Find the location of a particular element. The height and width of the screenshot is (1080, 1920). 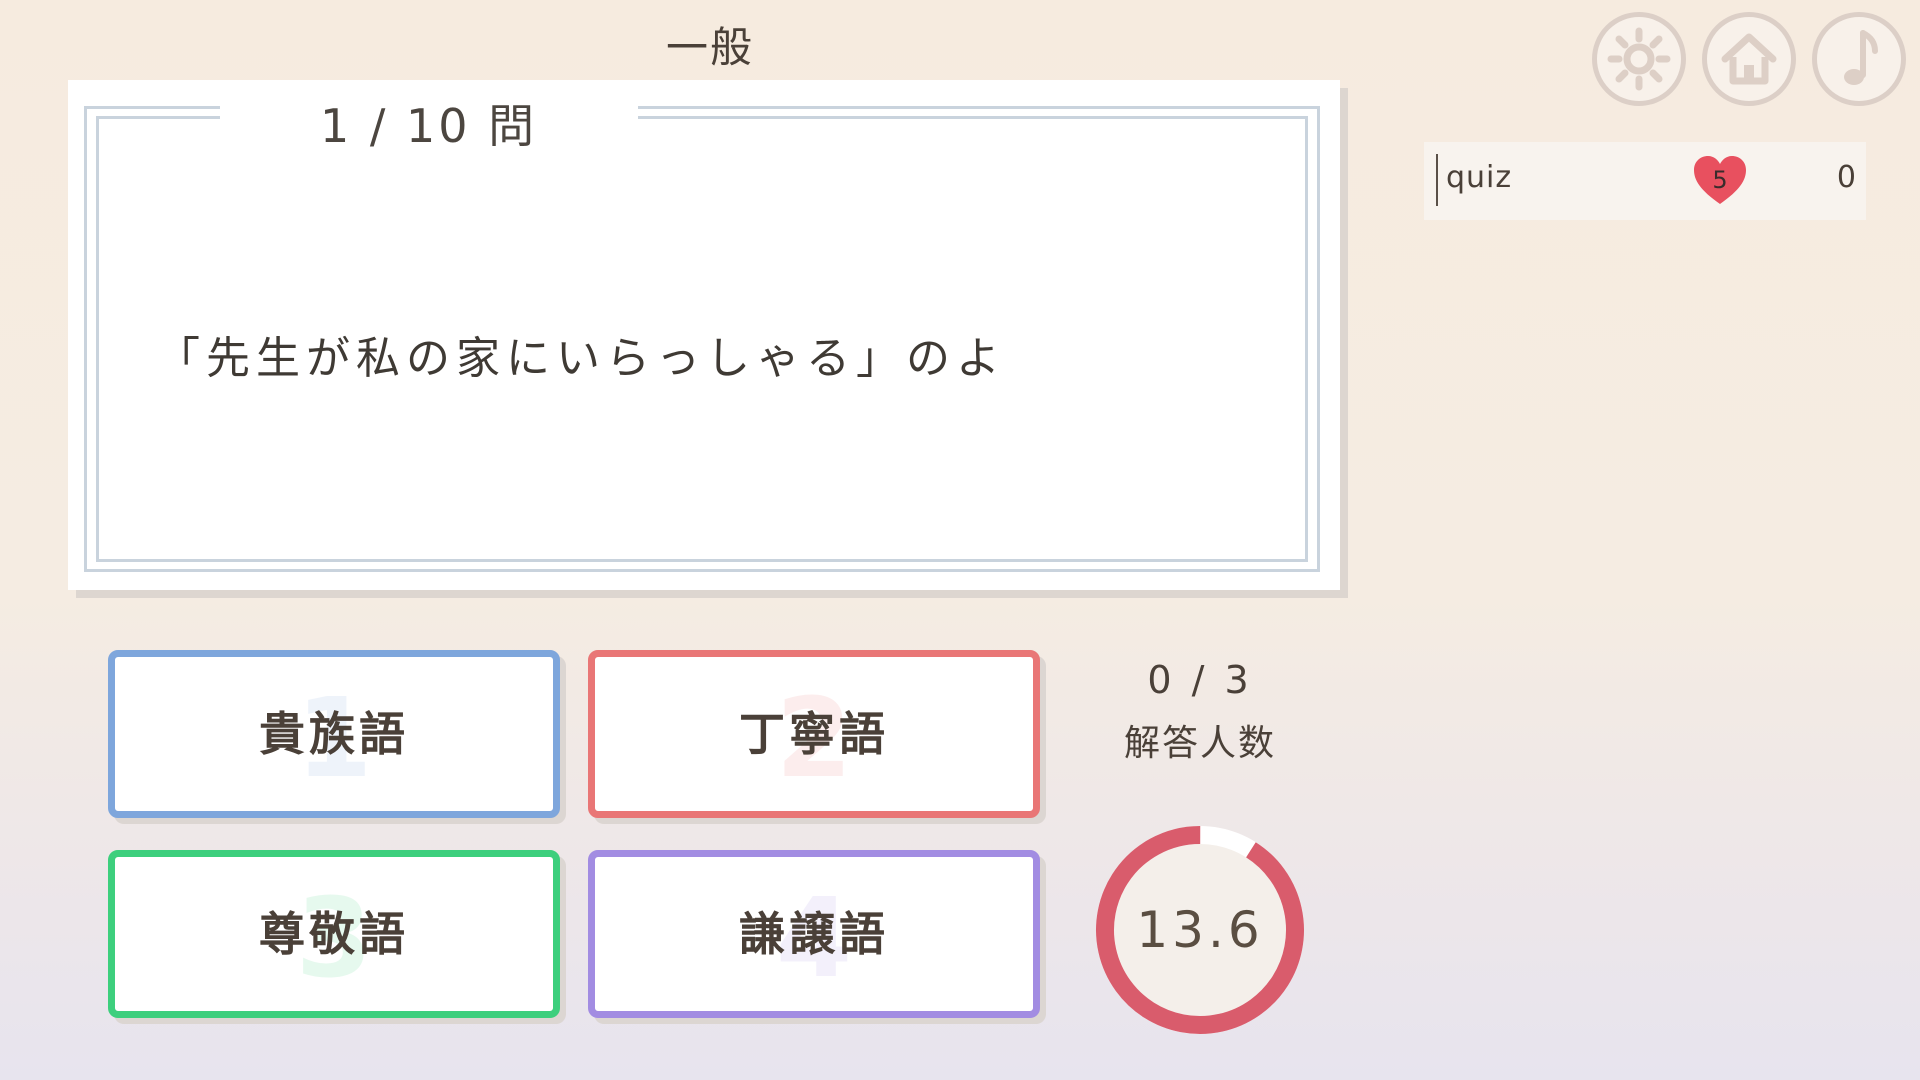

home-icon is located at coordinates (1749, 59).